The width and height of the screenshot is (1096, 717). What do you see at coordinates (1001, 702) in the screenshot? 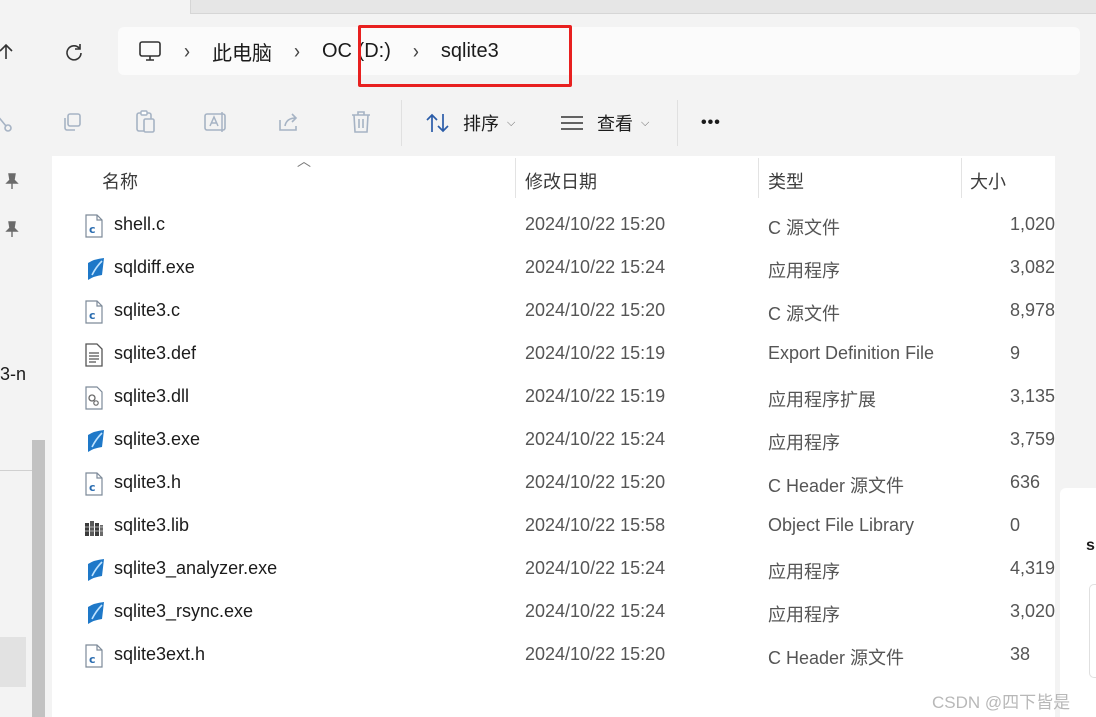
I see `watermark: CSDN @四下皆是` at bounding box center [1001, 702].